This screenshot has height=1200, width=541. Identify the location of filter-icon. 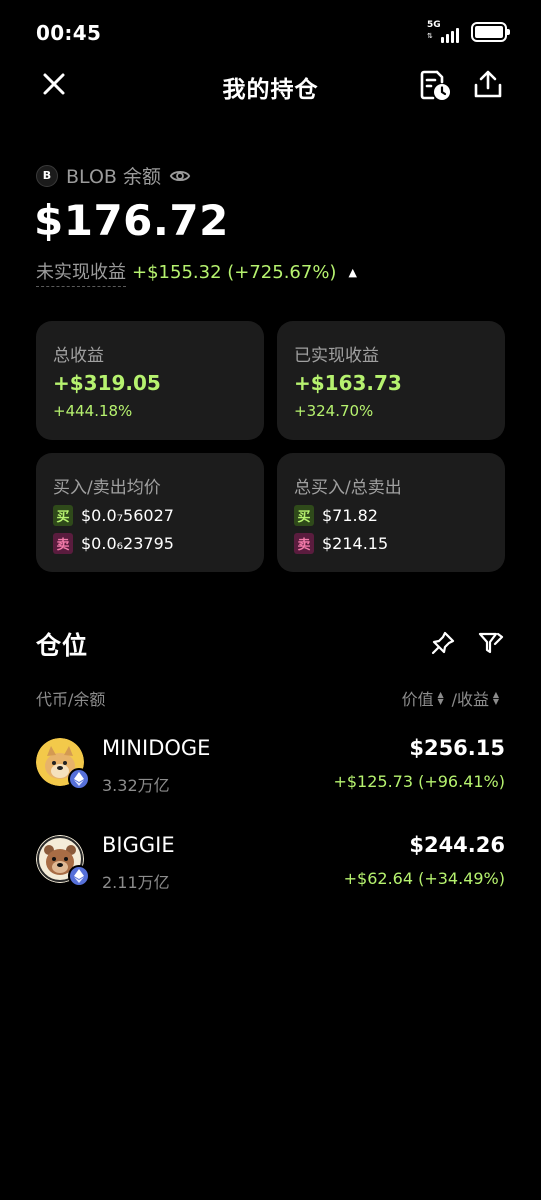
(491, 643).